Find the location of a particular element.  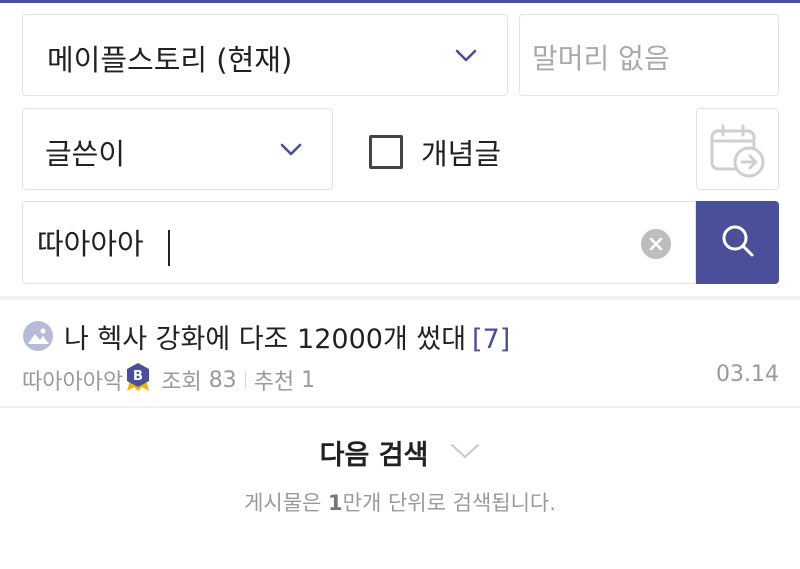

search-unit-note: 게시물은 1만개 단위로 검색됩니다. is located at coordinates (400, 502).